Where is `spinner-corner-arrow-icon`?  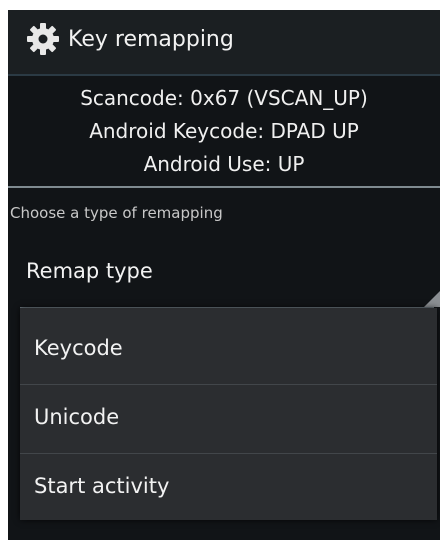
spinner-corner-arrow-icon is located at coordinates (432, 299).